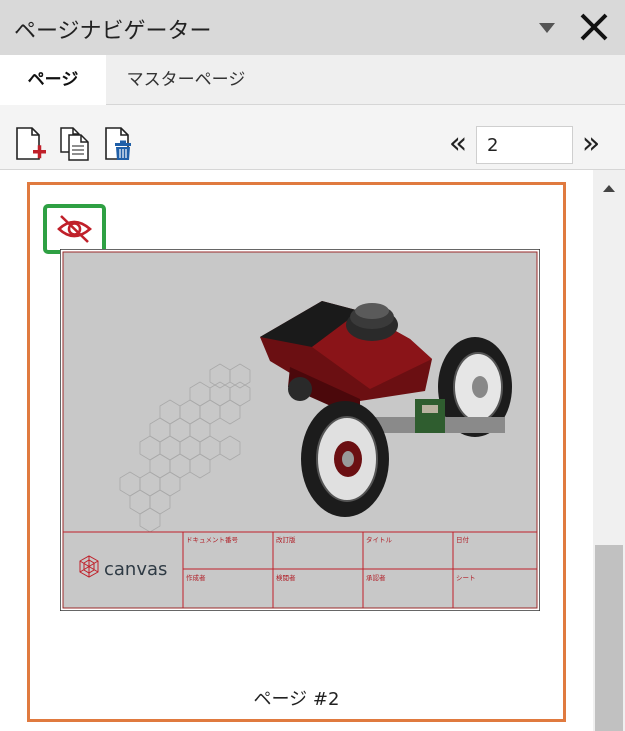  What do you see at coordinates (591, 145) in the screenshot?
I see `next-page-button: »` at bounding box center [591, 145].